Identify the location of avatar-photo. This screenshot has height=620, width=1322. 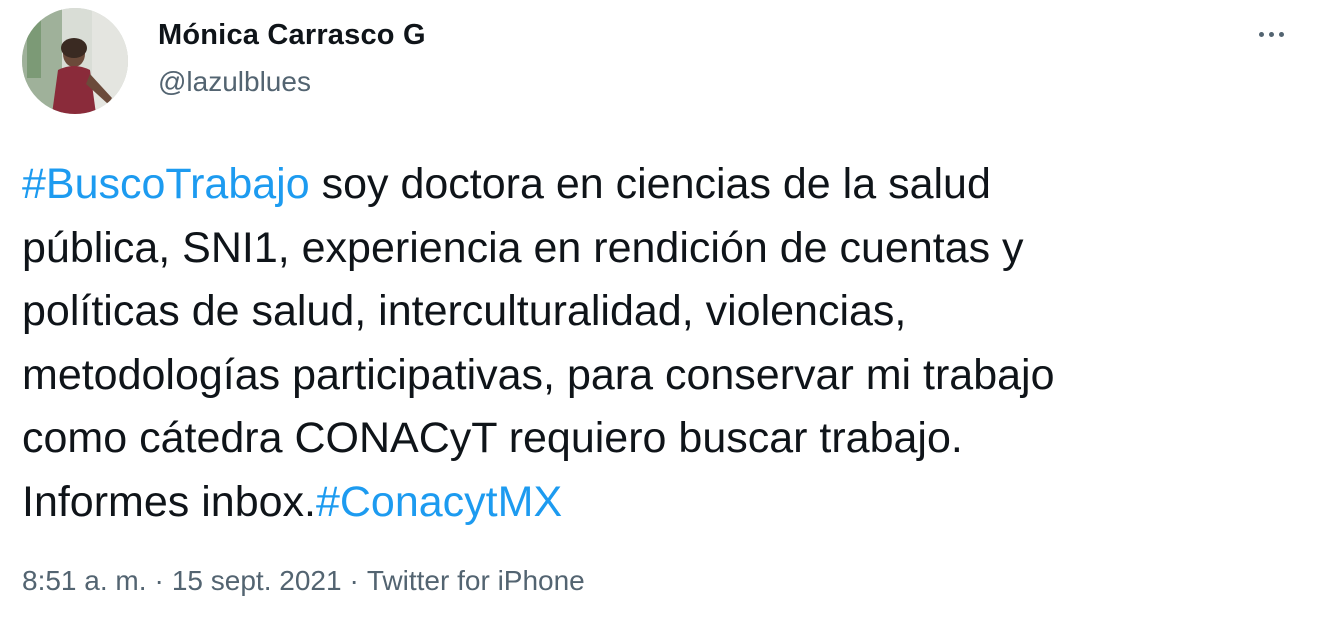
(75, 61).